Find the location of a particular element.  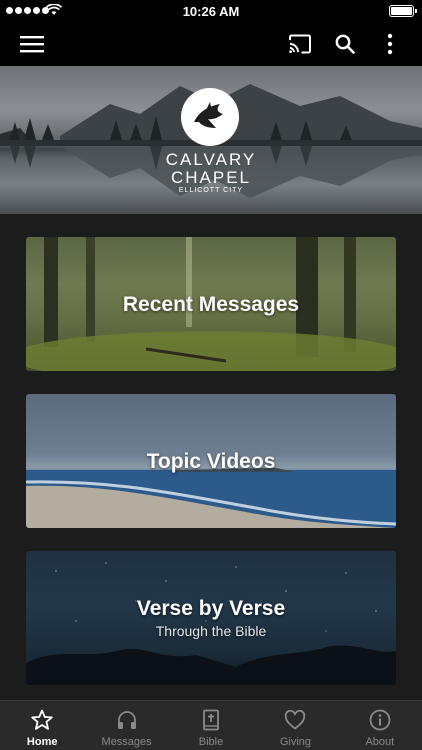

tab-label: About is located at coordinates (380, 742).